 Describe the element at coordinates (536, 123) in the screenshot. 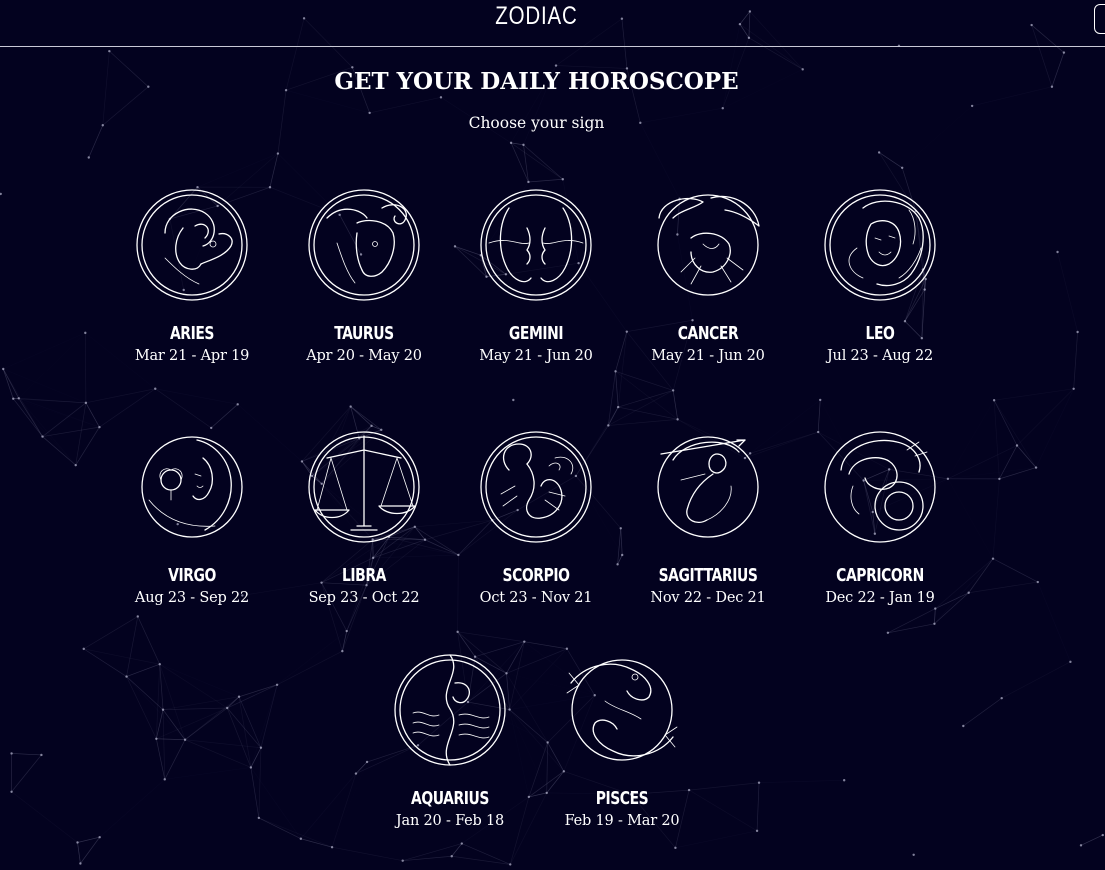

I see `page-subtitle: Choose your sign` at that location.